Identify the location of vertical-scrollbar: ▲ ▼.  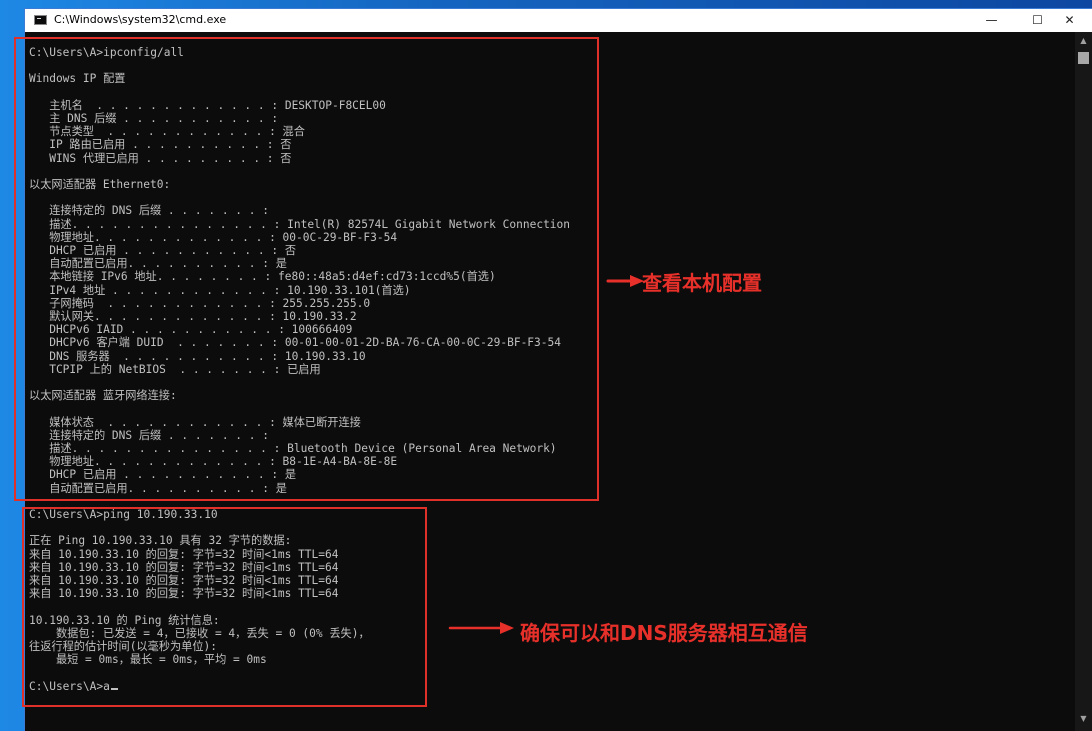
(1083, 381).